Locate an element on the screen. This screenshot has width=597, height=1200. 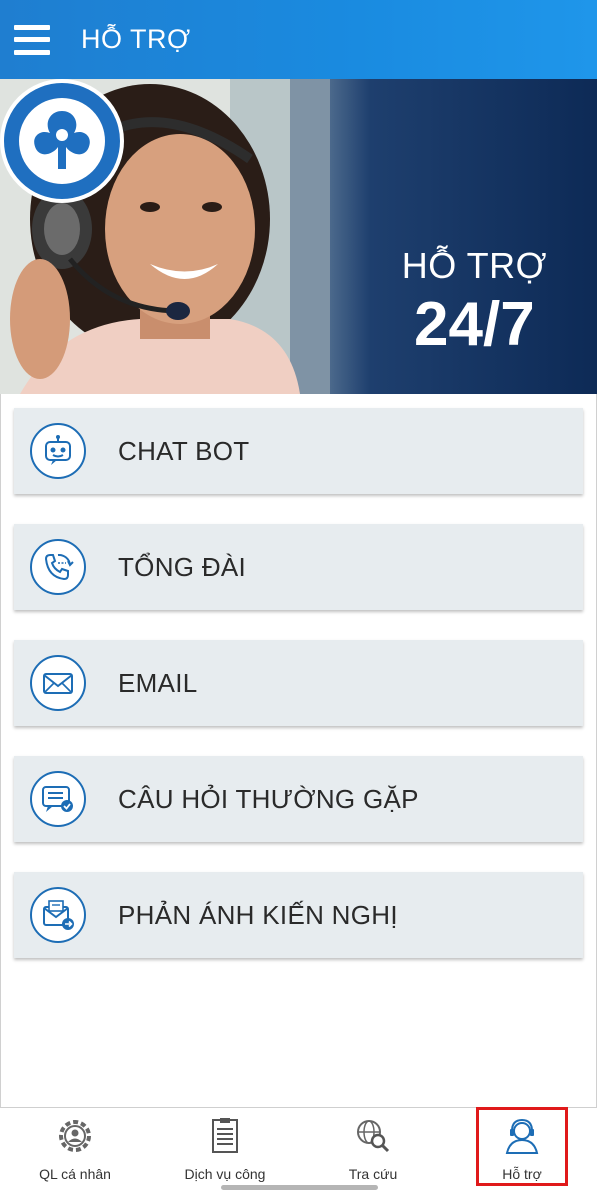
feedback-card: PHẢN ÁNH KIẾN NGHỊ is located at coordinates (298, 915).